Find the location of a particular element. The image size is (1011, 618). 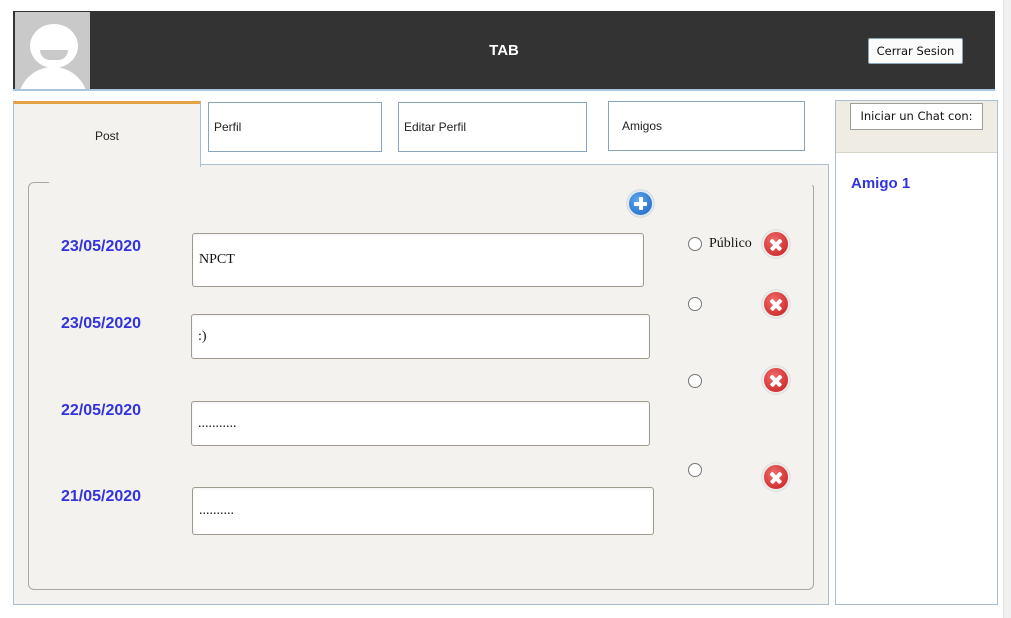

chat-friend-link: Amigo 1 is located at coordinates (880, 183).